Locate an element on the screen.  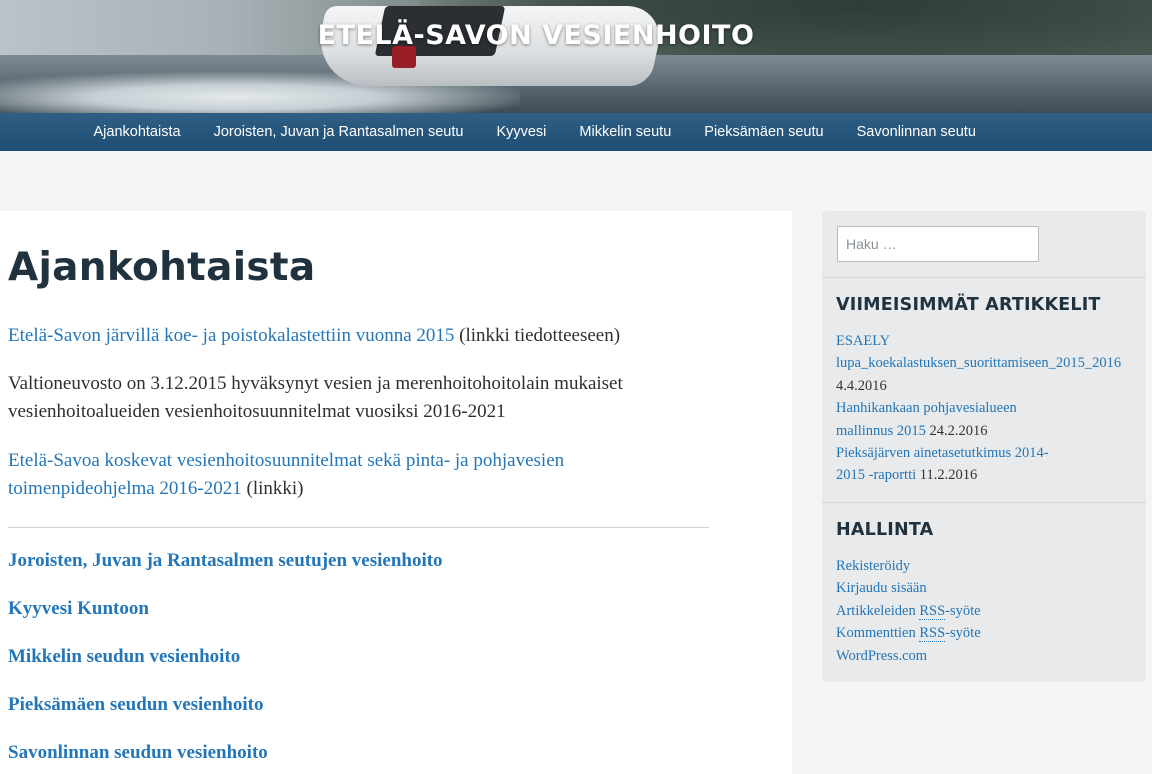
nav-item-ajankohtaista: Ajankohtaista is located at coordinates (137, 132).